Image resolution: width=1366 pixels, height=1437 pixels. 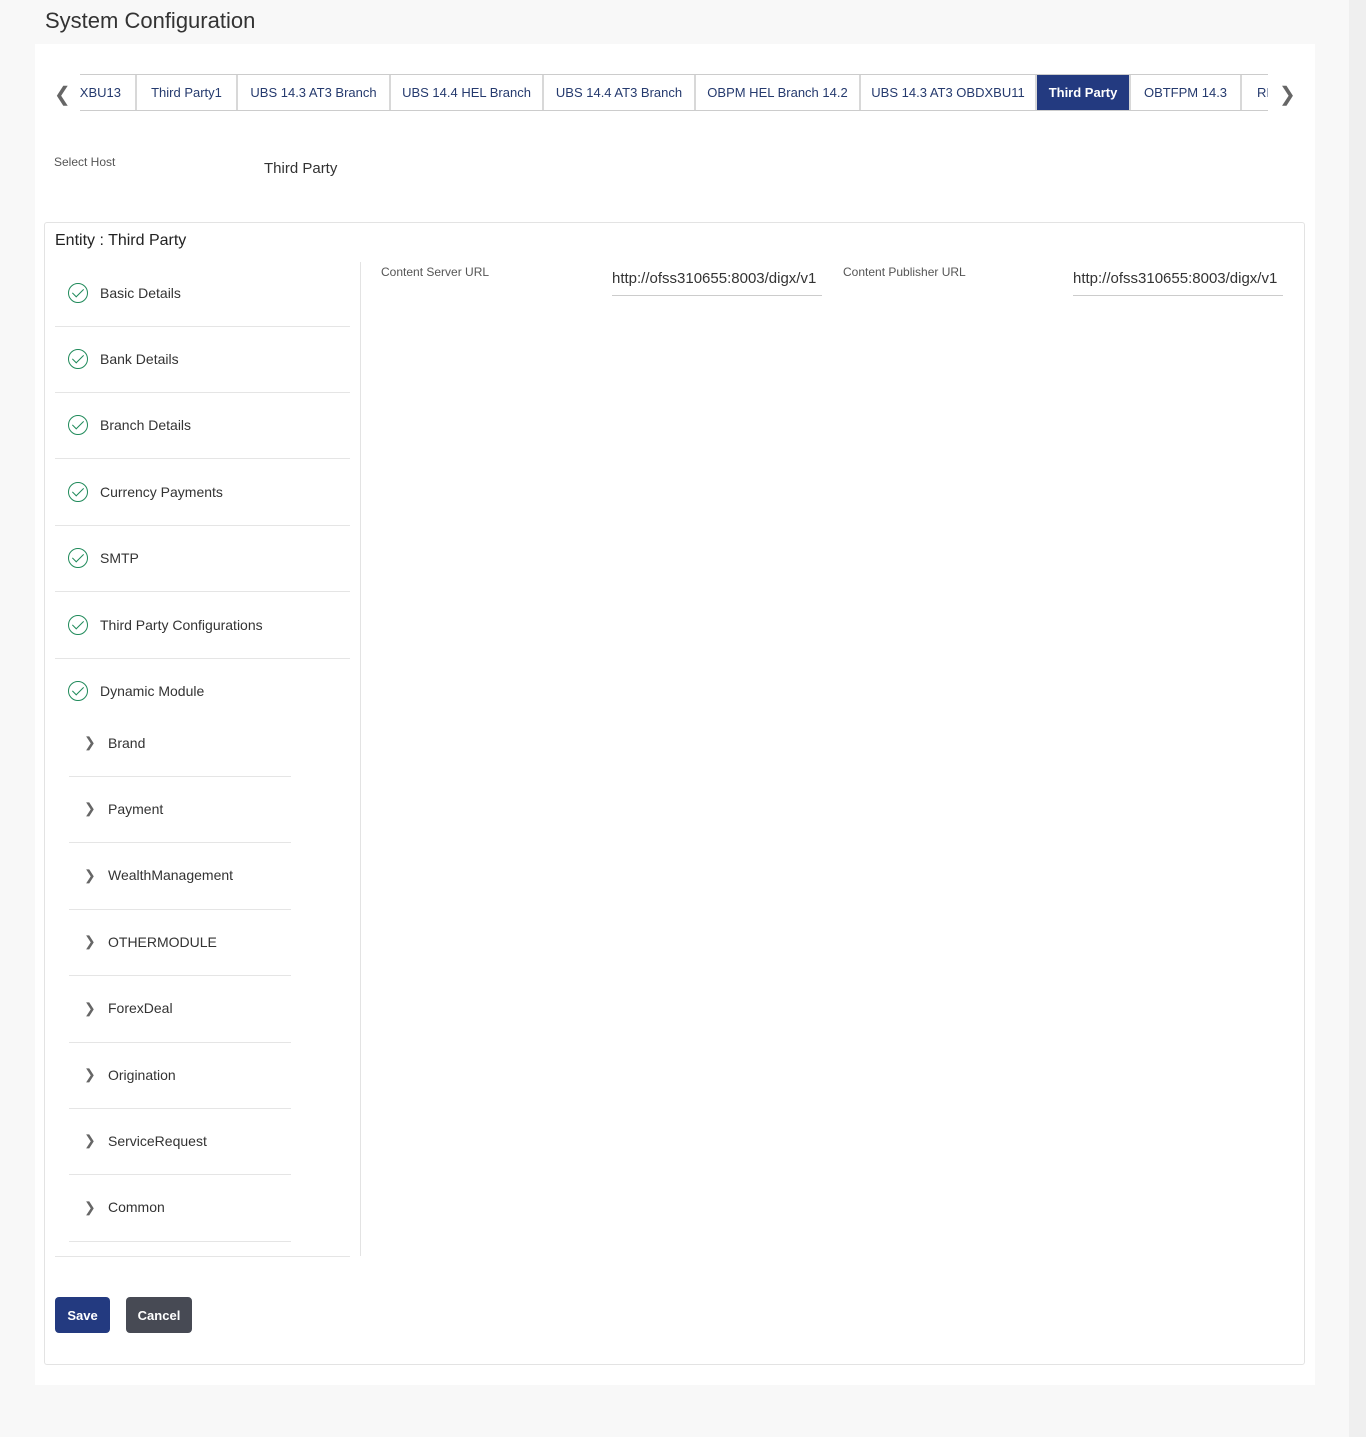 I want to click on tab-obdxbu13-label: OBDXBU13, so click(x=100, y=92).